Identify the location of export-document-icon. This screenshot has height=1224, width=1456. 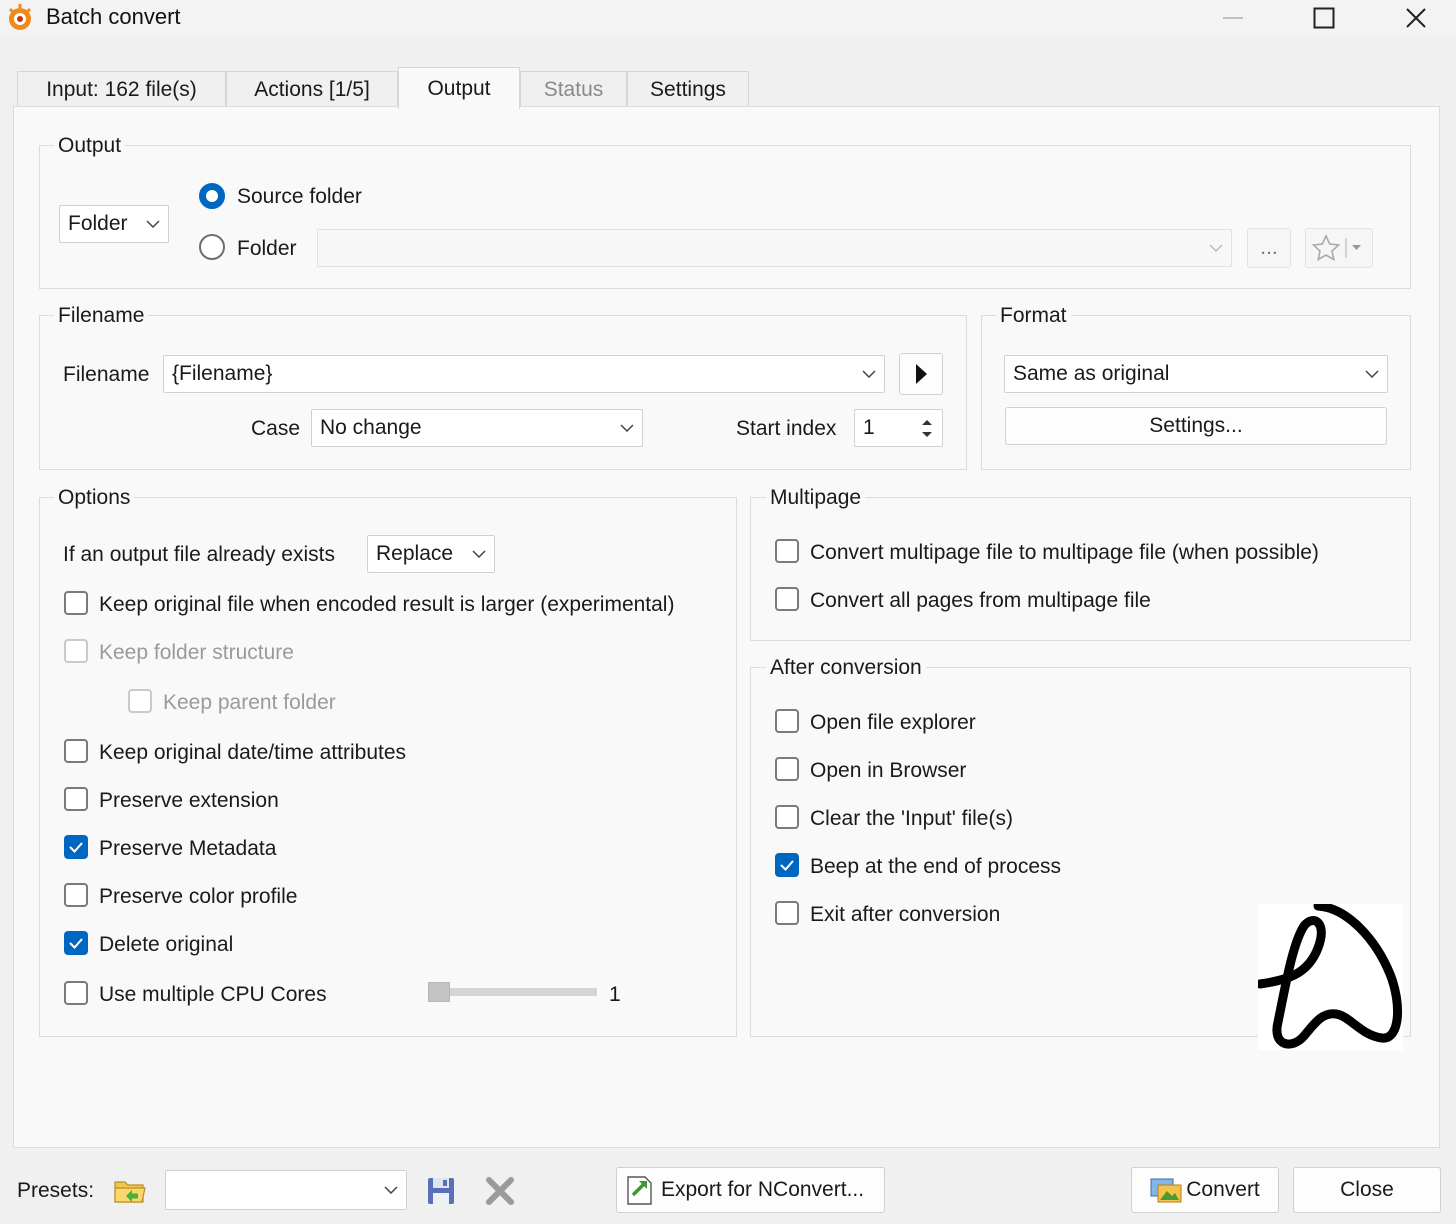
(639, 1190).